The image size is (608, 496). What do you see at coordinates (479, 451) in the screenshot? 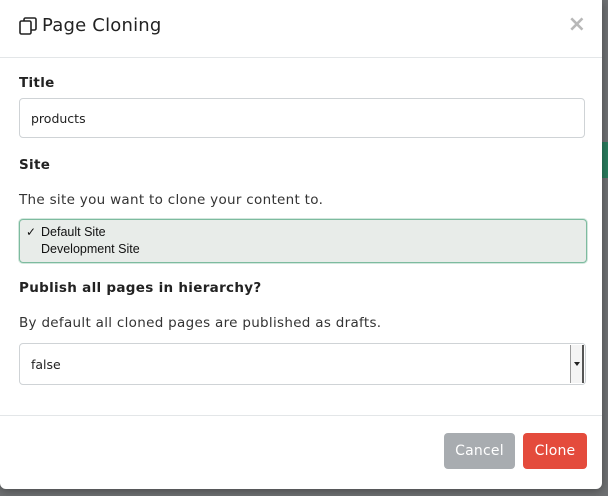
I see `cancel-button: Cancel` at bounding box center [479, 451].